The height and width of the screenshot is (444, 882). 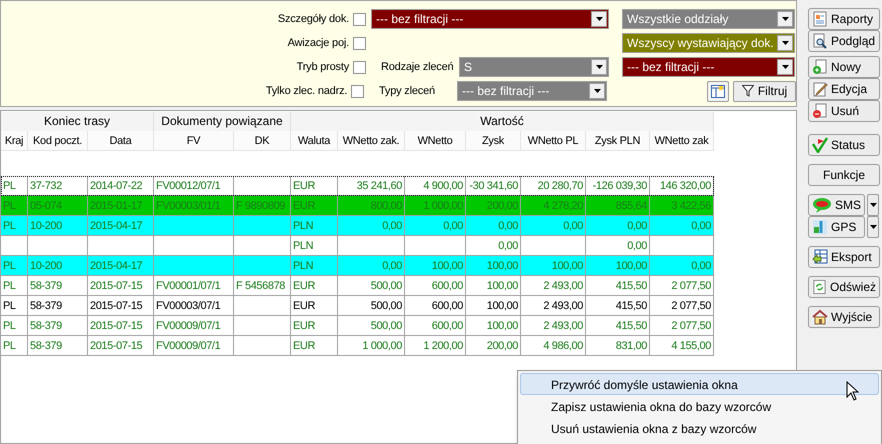 I want to click on table-cell: FV00003/01/1, so click(x=194, y=205).